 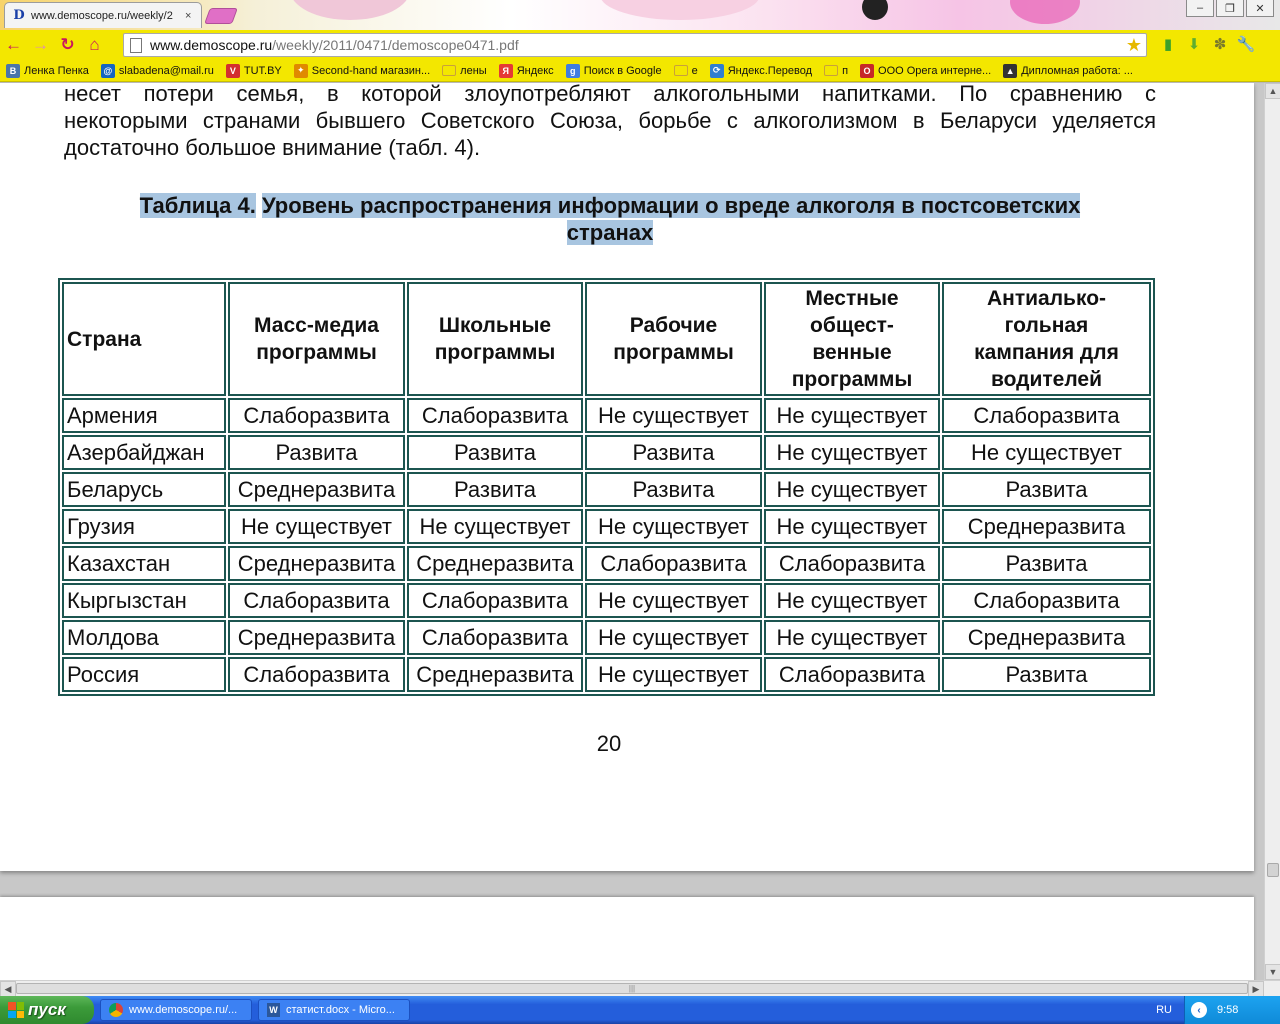 I want to click on language-indicator: RU, so click(x=1164, y=1010).